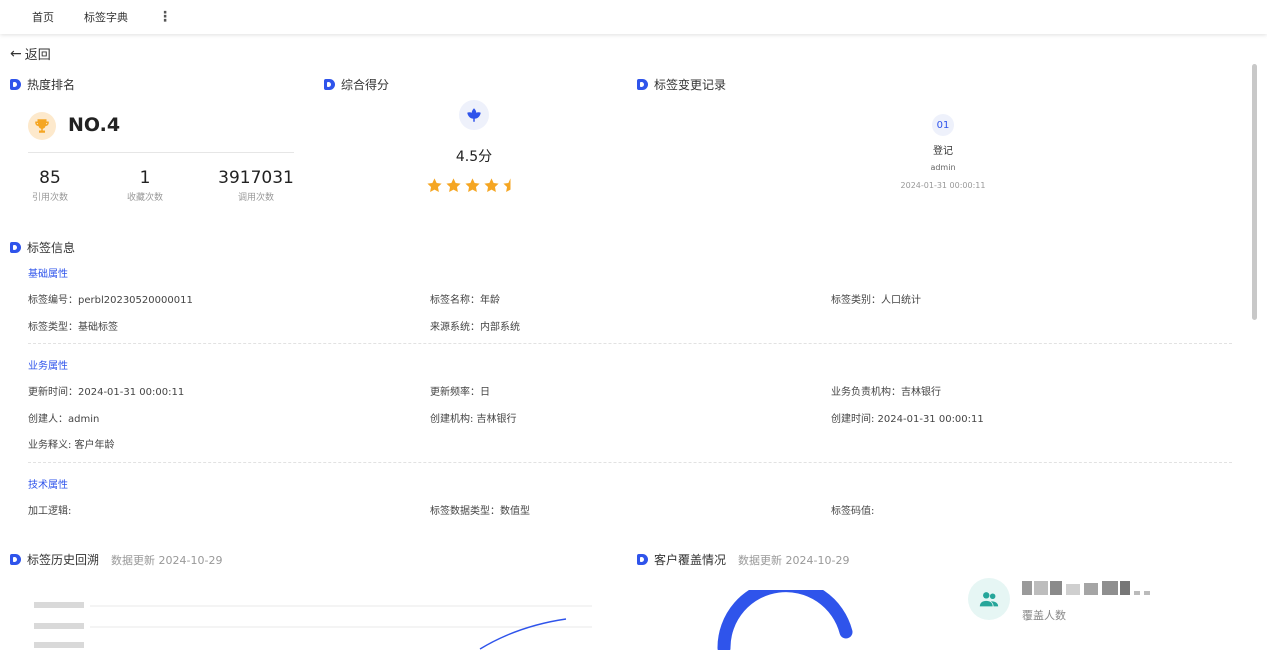 This screenshot has height=658, width=1267. What do you see at coordinates (16, 53) in the screenshot?
I see `arrow-left-icon: ←` at bounding box center [16, 53].